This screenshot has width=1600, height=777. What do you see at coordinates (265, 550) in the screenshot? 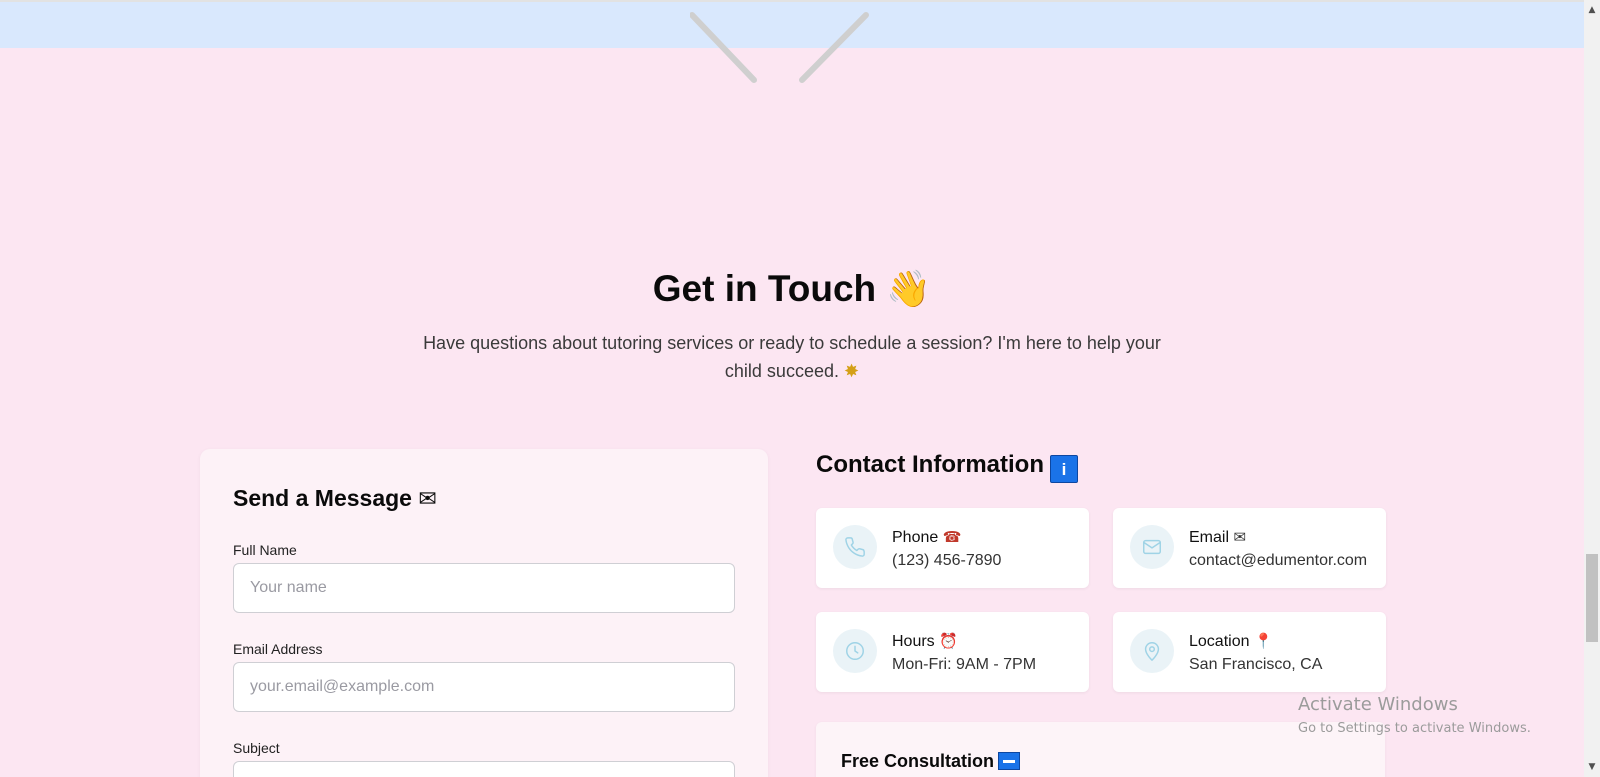
I see `full-name-label: Full Name` at bounding box center [265, 550].